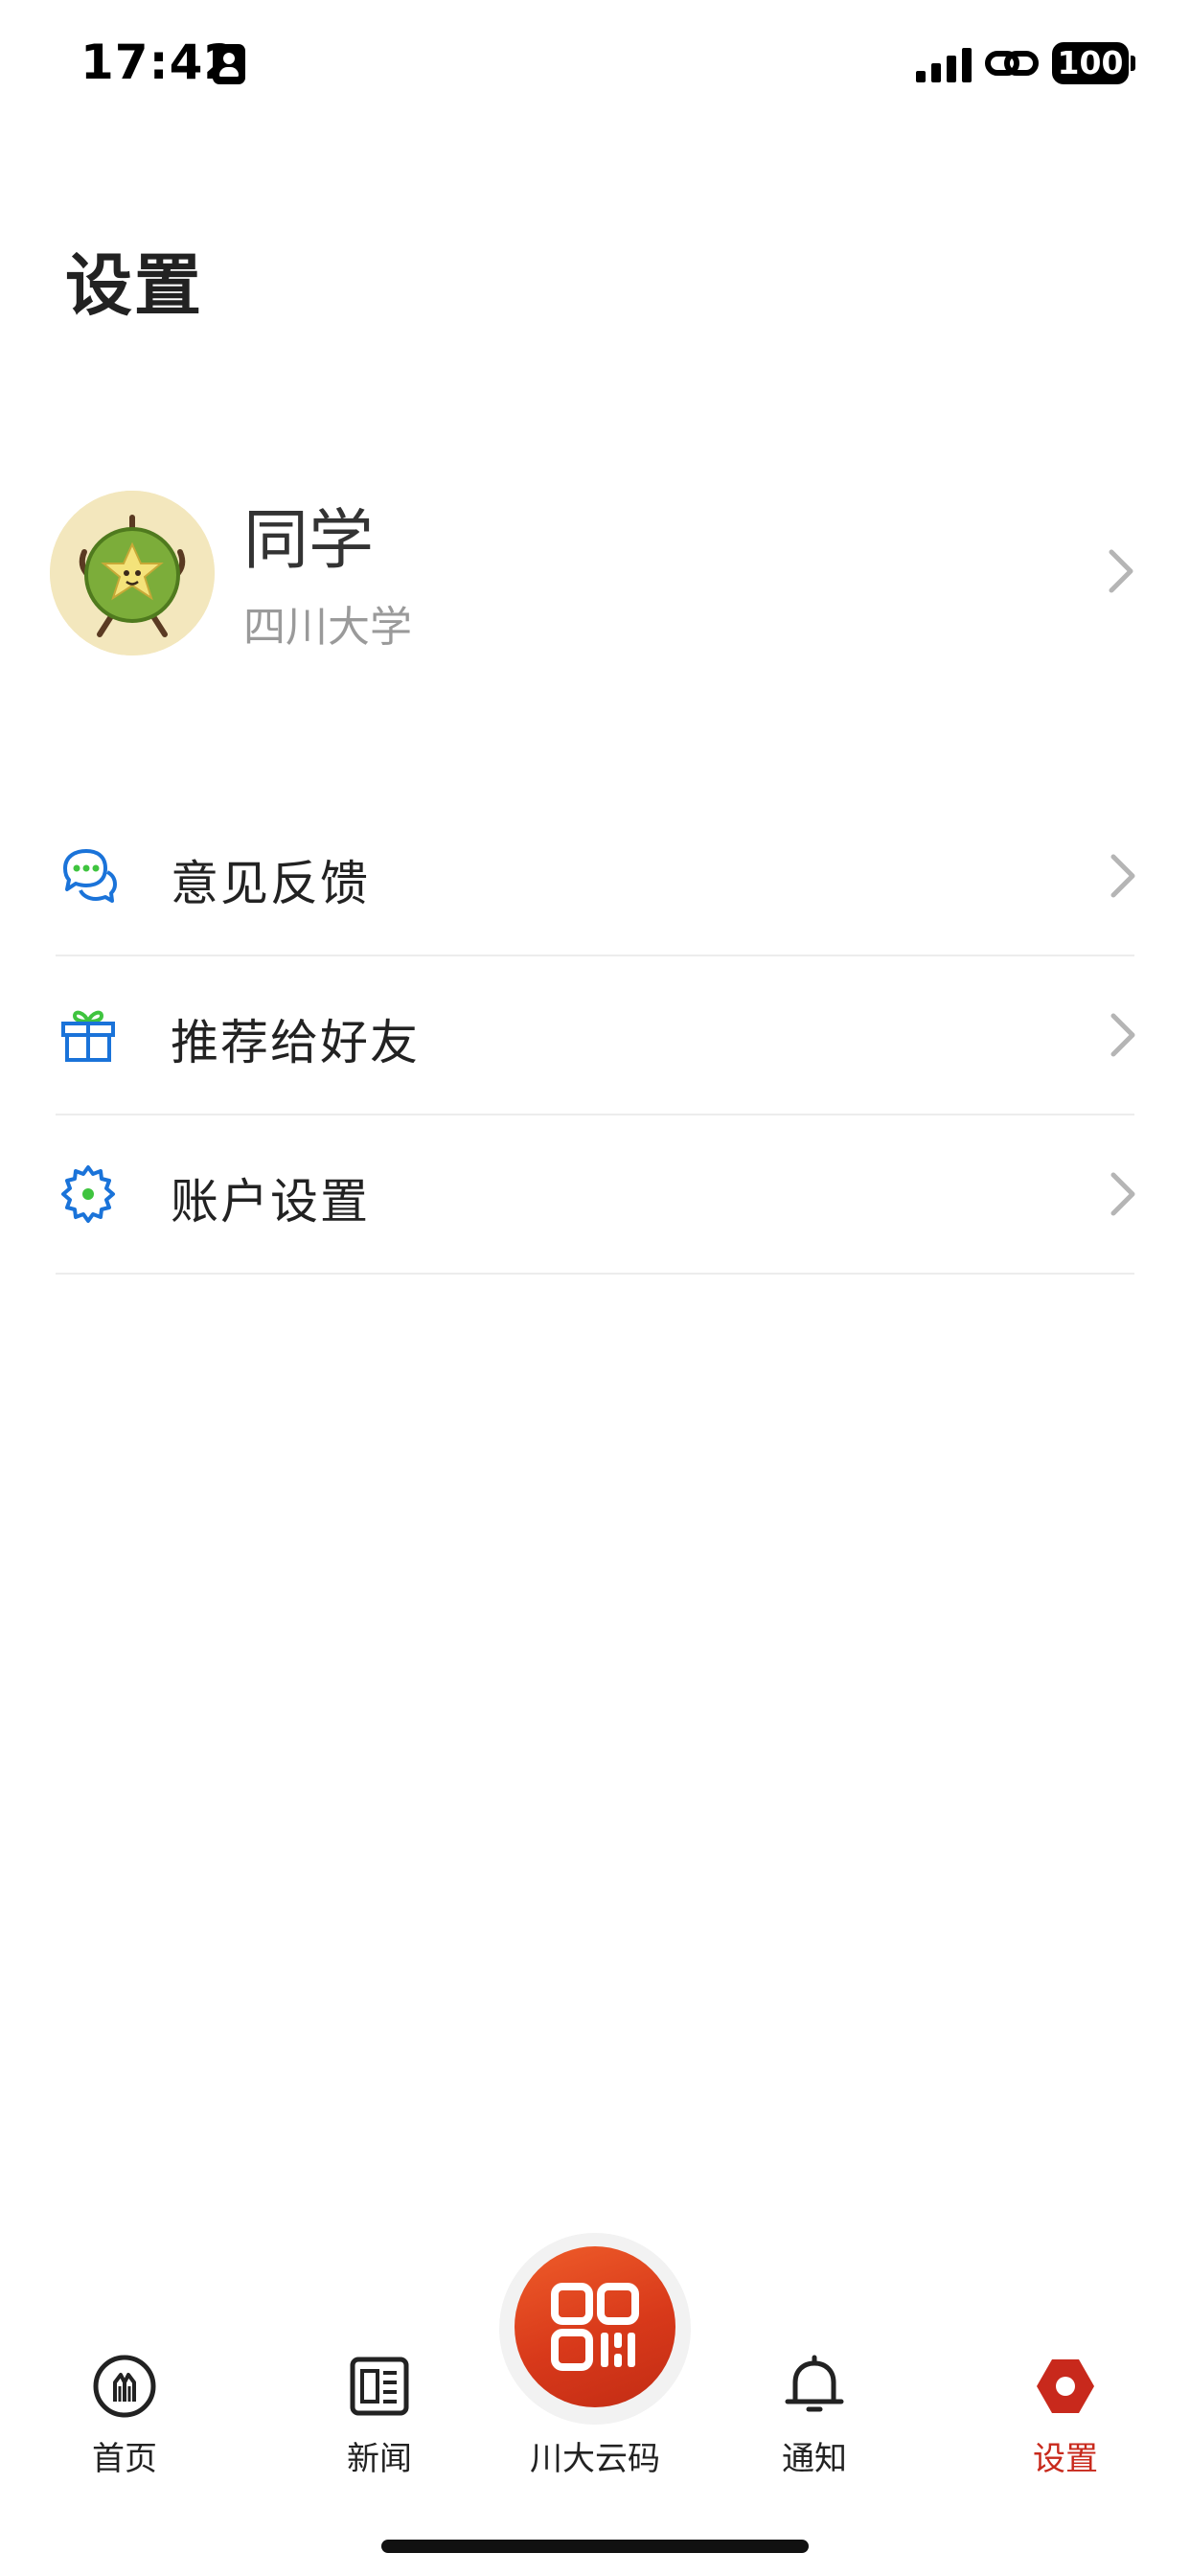 The width and height of the screenshot is (1190, 2576). I want to click on menu-item-recommend: 推荐给好友, so click(595, 1036).